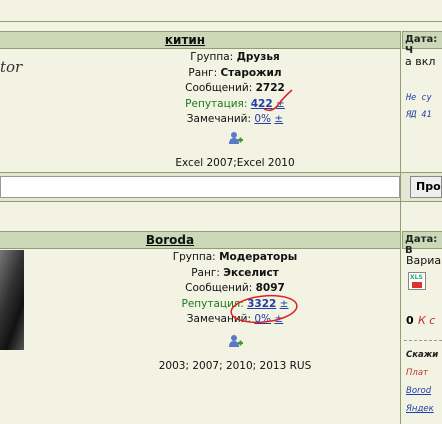 This screenshot has height=424, width=442. Describe the element at coordinates (235, 119) in the screenshot. I see `post1-warnings-row: Замечаний: 0% ±` at that location.